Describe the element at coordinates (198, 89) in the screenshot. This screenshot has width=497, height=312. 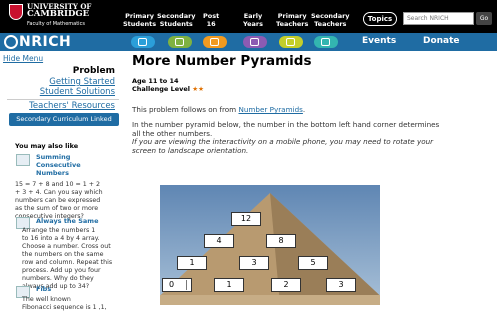
I see `star-icon: ★★` at that location.